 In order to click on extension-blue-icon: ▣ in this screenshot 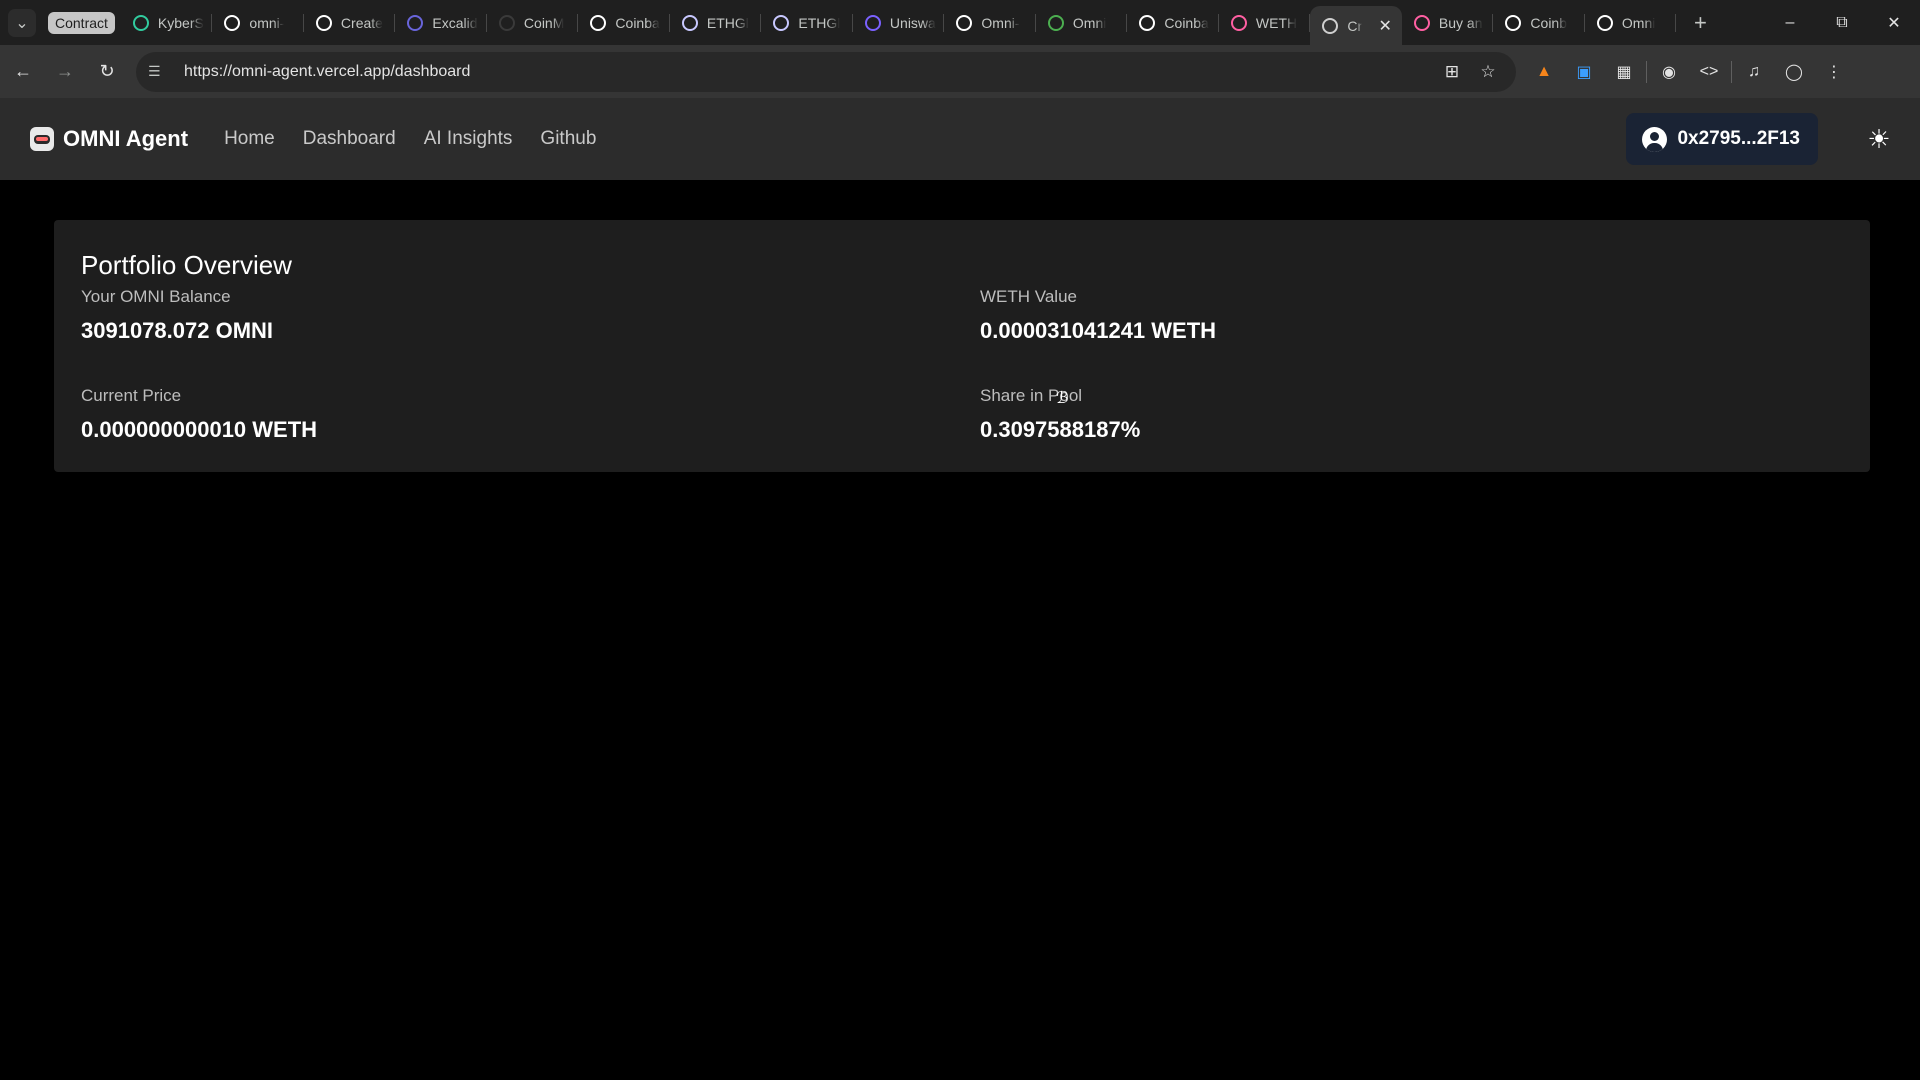, I will do `click(1584, 72)`.